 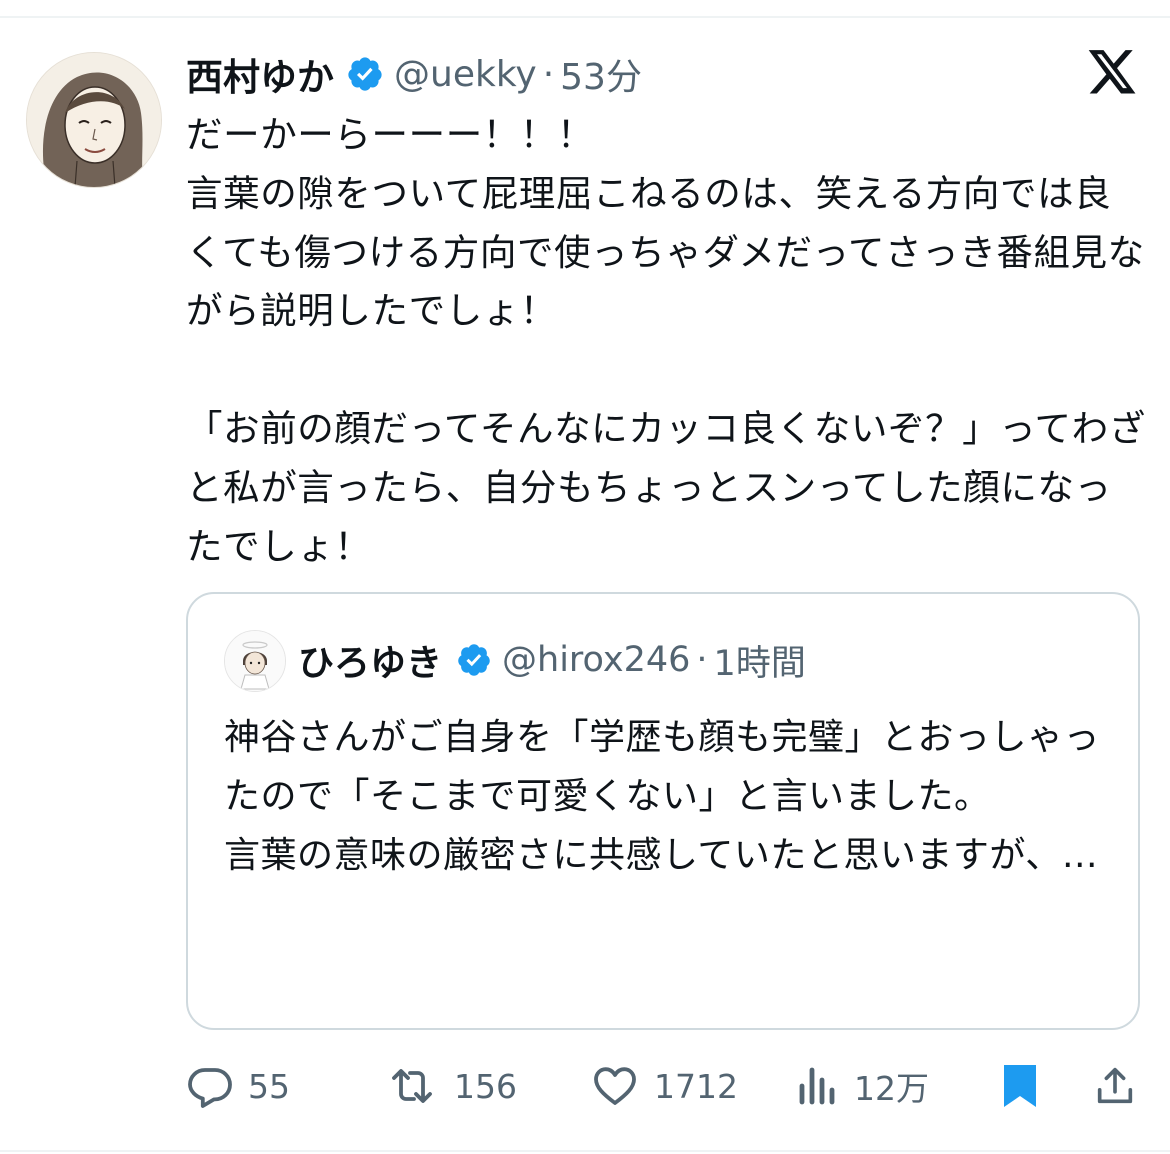 I want to click on author-avatar, so click(x=94, y=120).